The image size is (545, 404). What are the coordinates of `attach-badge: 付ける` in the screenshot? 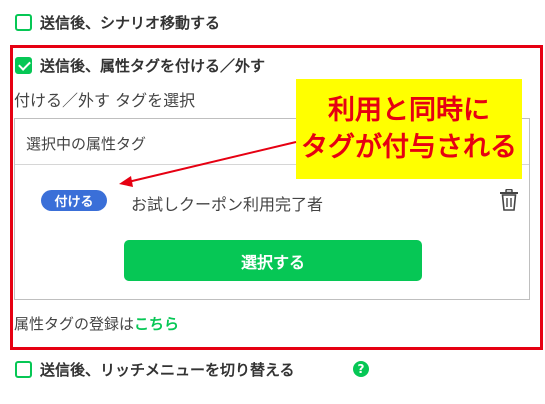 It's located at (74, 200).